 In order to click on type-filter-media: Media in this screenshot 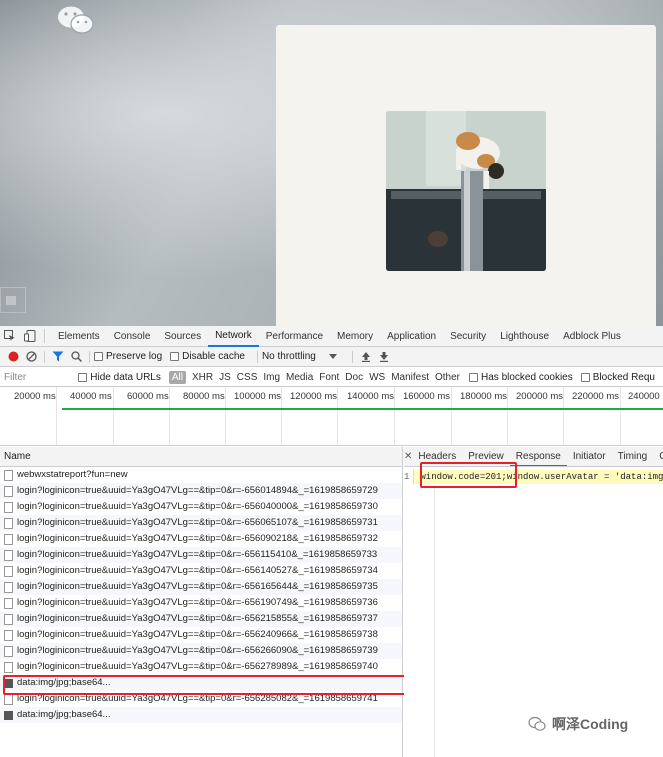, I will do `click(299, 377)`.